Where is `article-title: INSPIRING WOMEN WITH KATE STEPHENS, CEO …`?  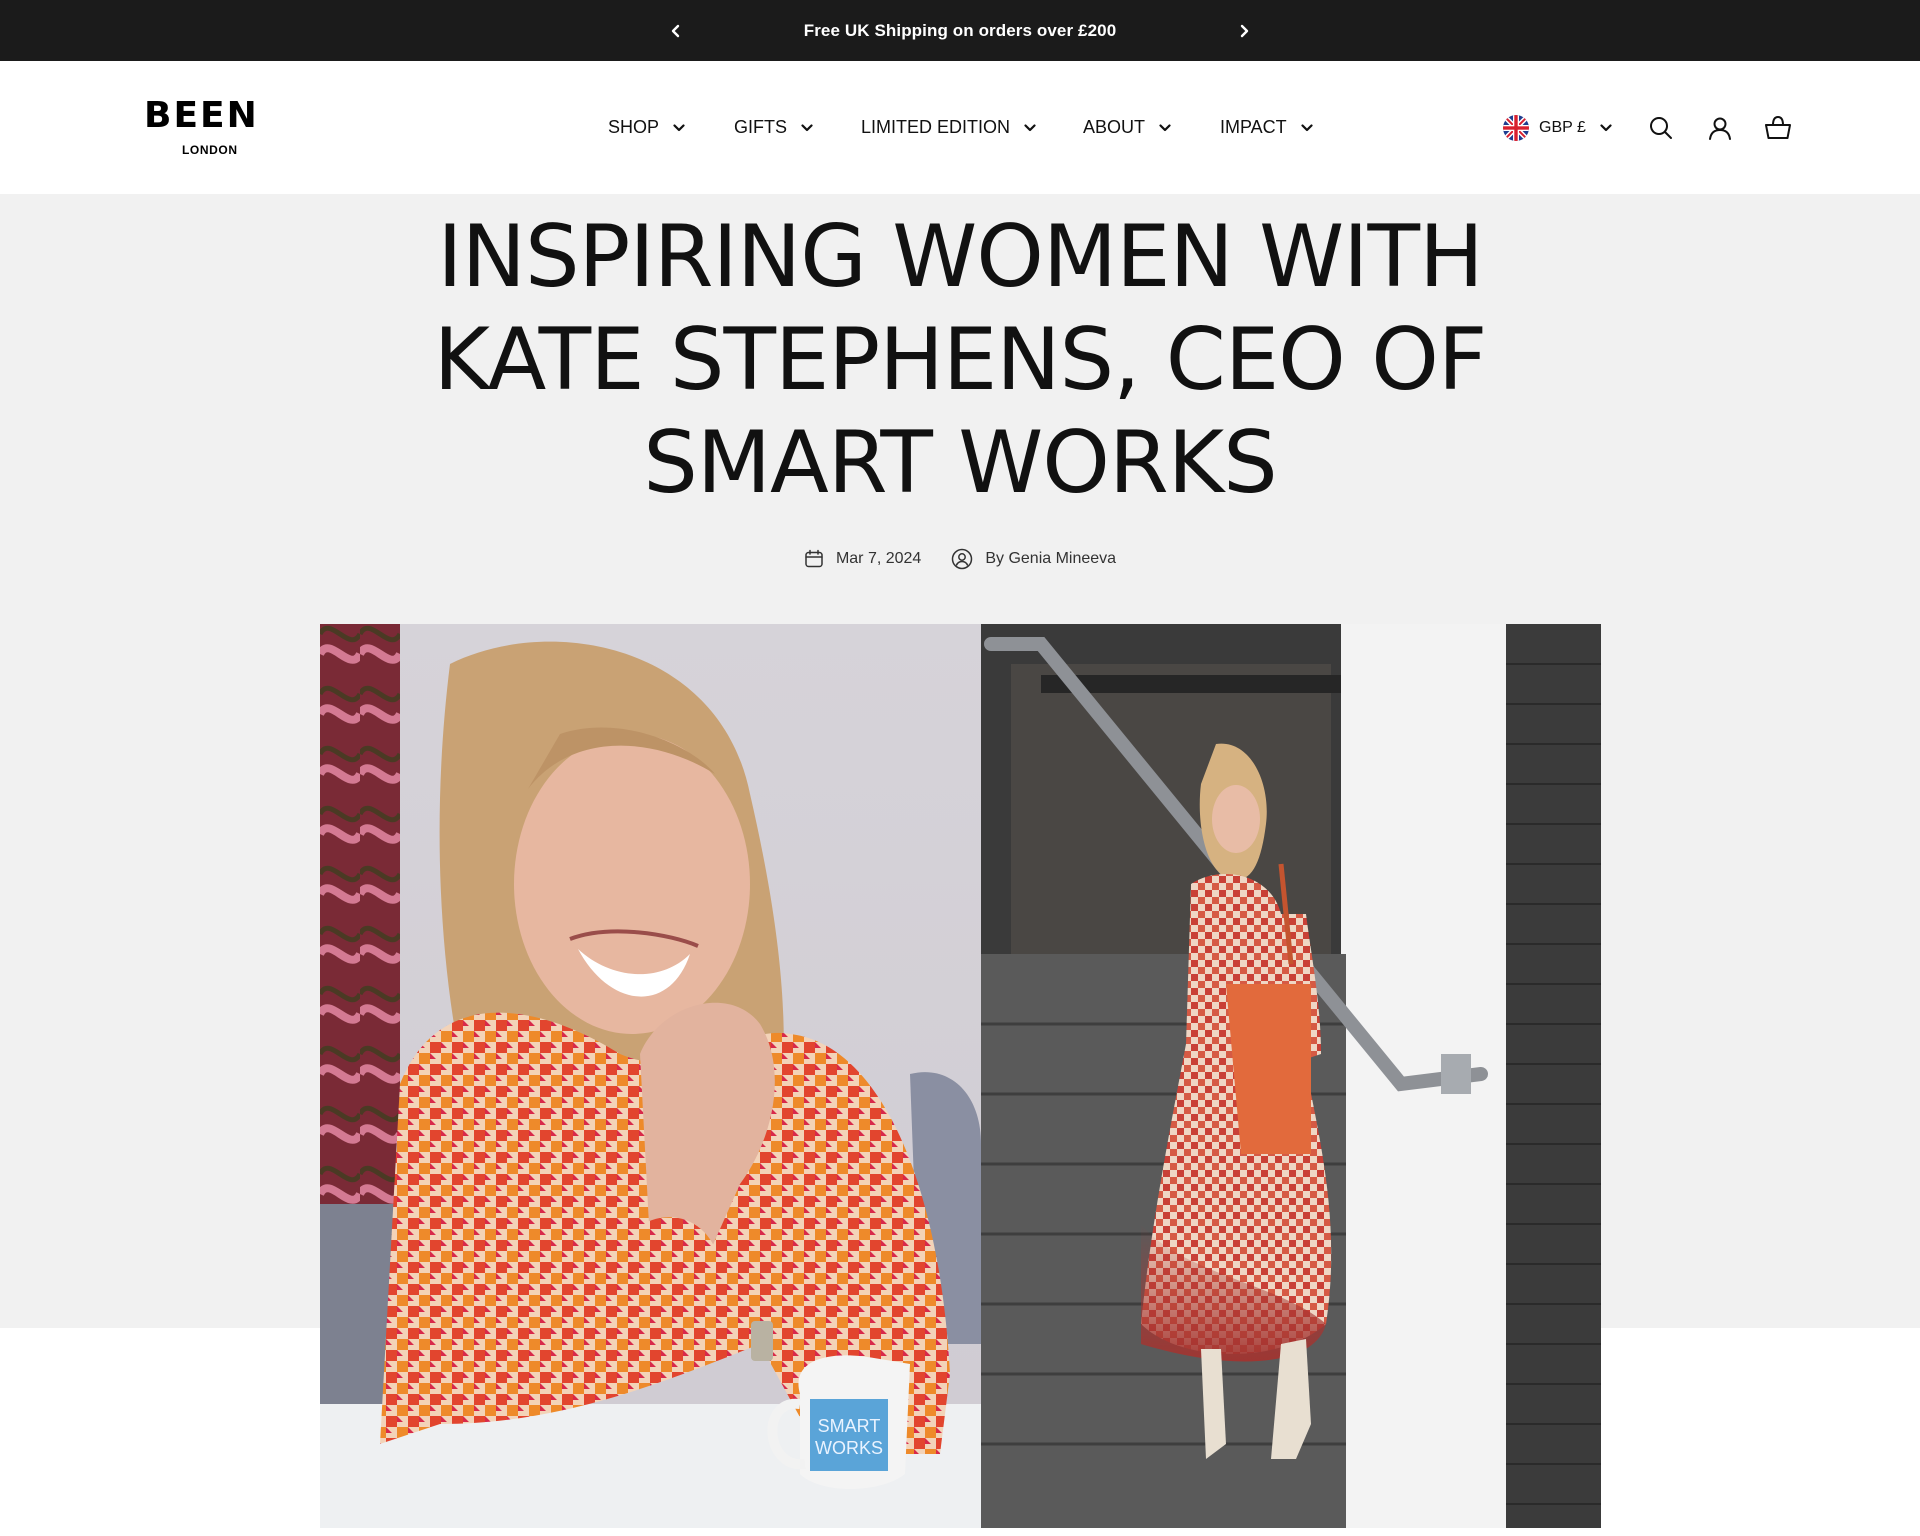
article-title: INSPIRING WOMEN WITH KATE STEPHENS, CEO … is located at coordinates (960, 360).